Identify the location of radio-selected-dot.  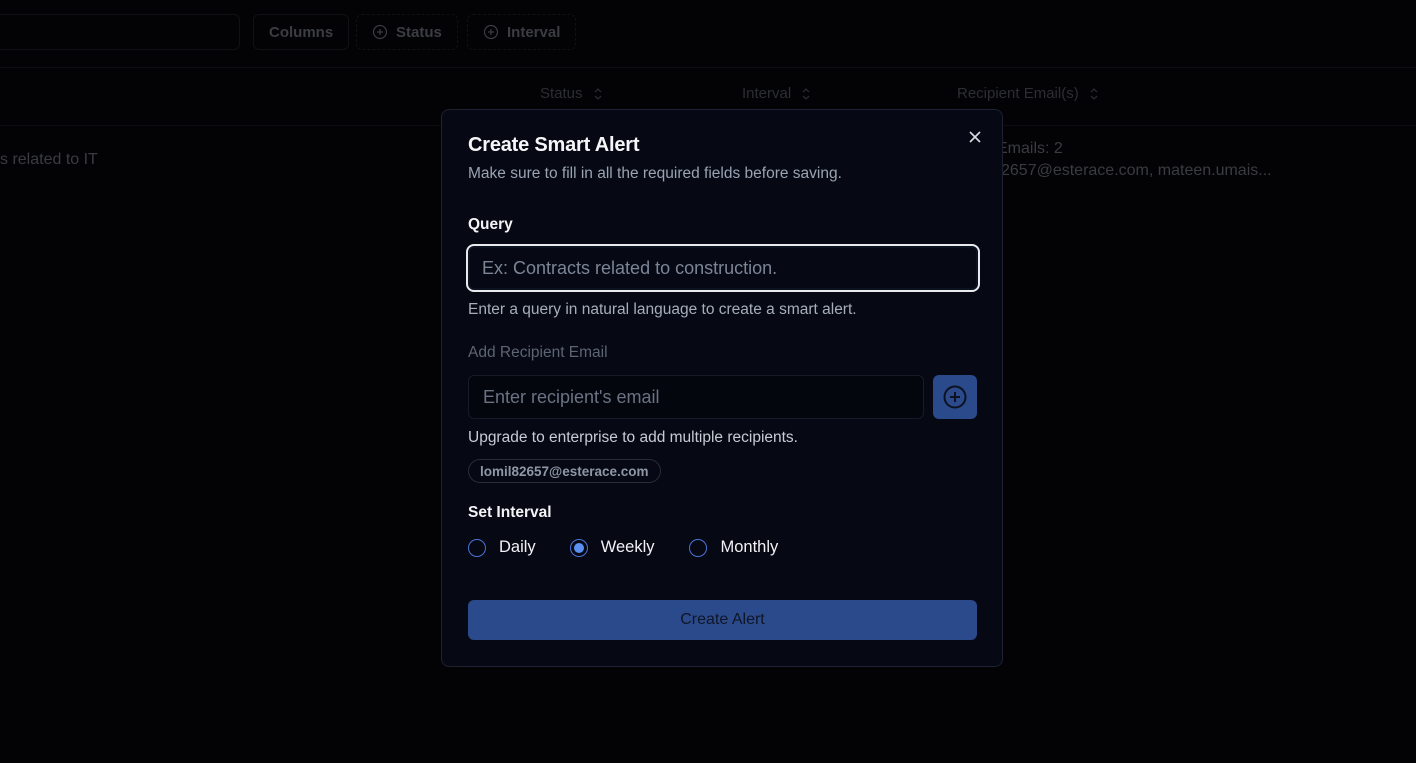
(578, 547).